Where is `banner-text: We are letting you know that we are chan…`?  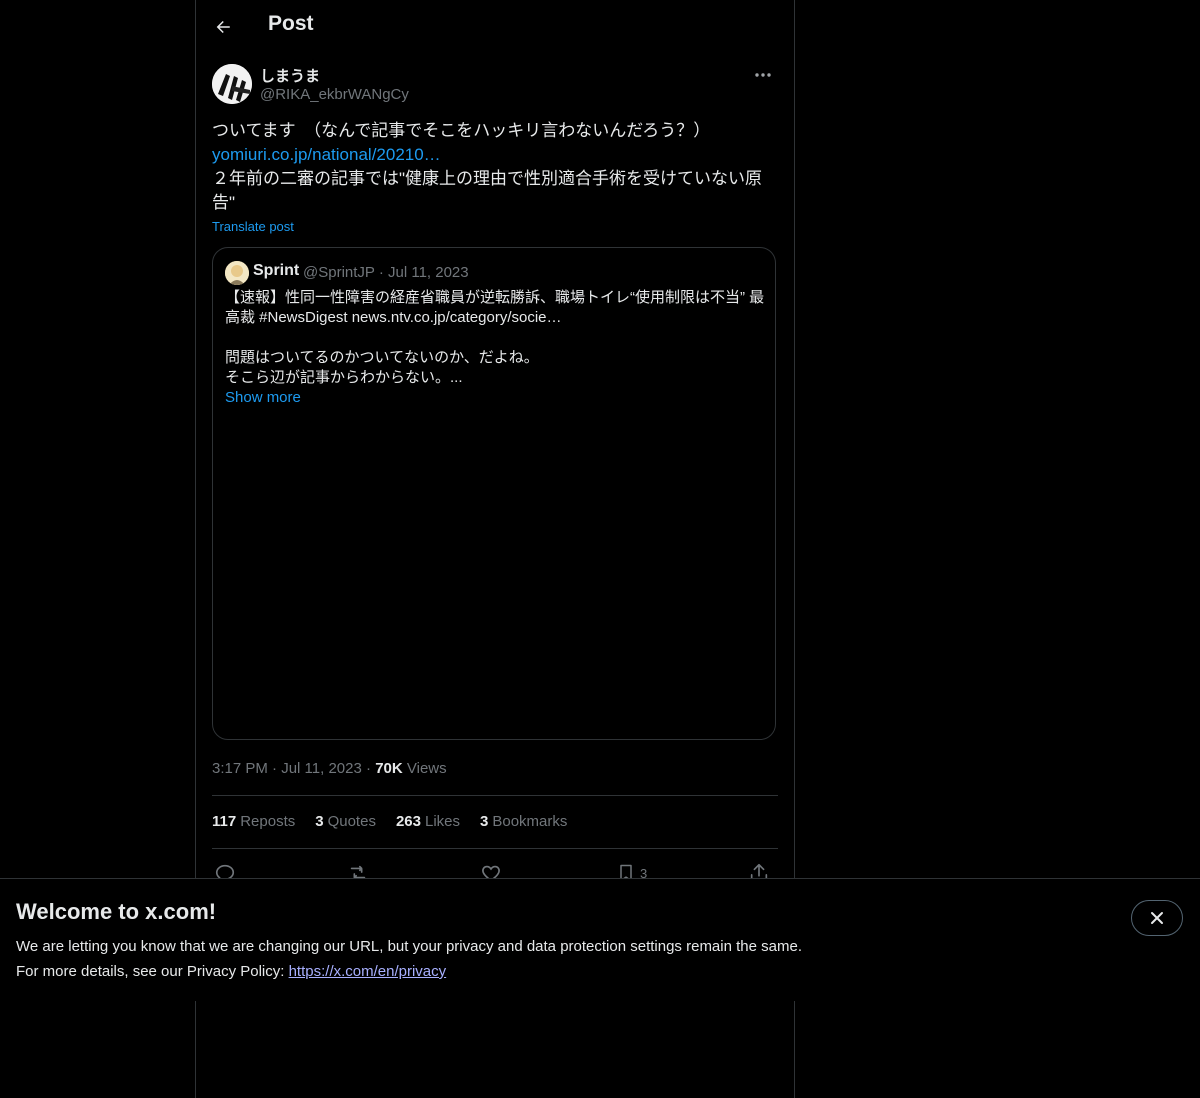
banner-text: We are letting you know that we are chan… is located at coordinates (516, 959).